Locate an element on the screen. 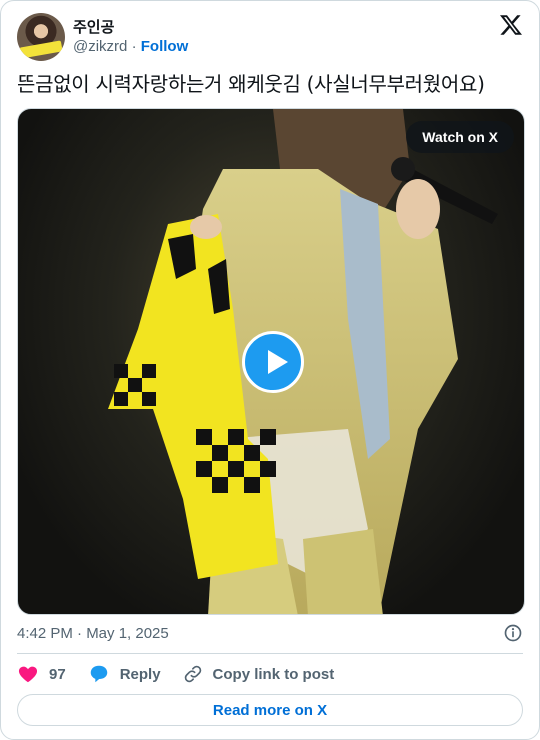 The height and width of the screenshot is (740, 540). tweet-meta: 4:42 PM · May 1, 2025 is located at coordinates (270, 633).